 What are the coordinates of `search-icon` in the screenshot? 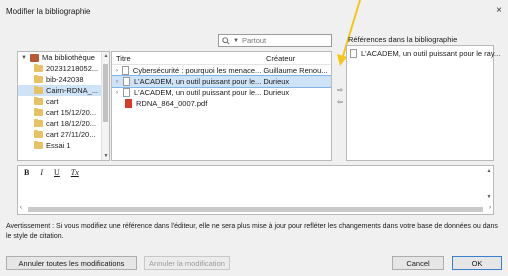 It's located at (226, 40).